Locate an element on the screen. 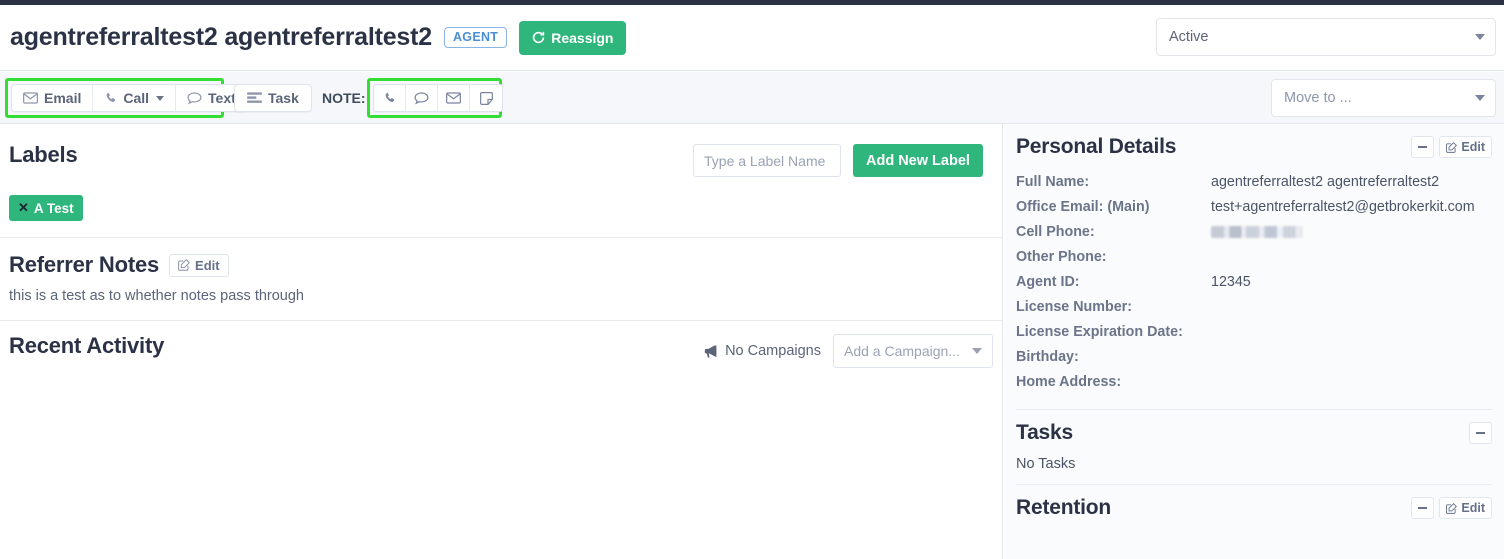 The width and height of the screenshot is (1504, 559). note-comment-button is located at coordinates (422, 98).